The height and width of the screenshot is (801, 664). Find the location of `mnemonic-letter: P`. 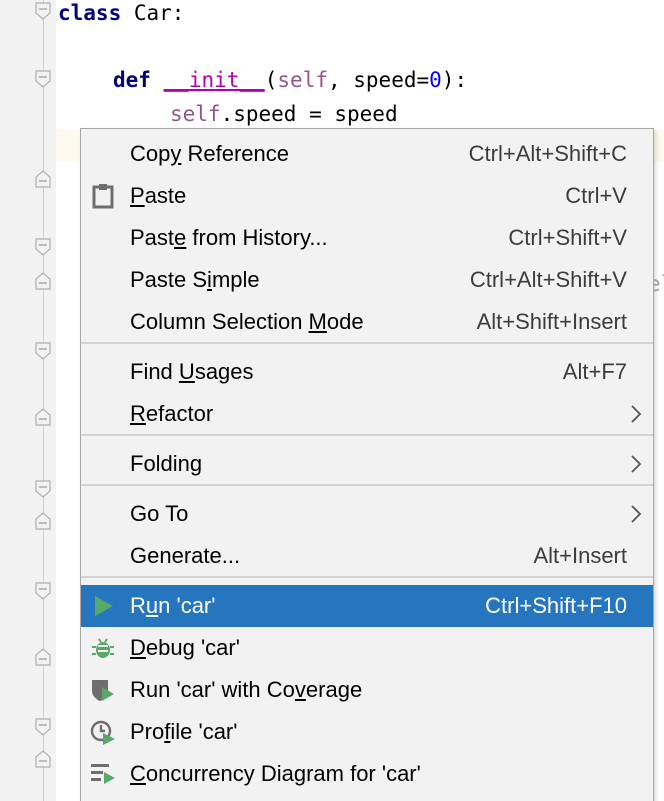

mnemonic-letter: P is located at coordinates (137, 195).